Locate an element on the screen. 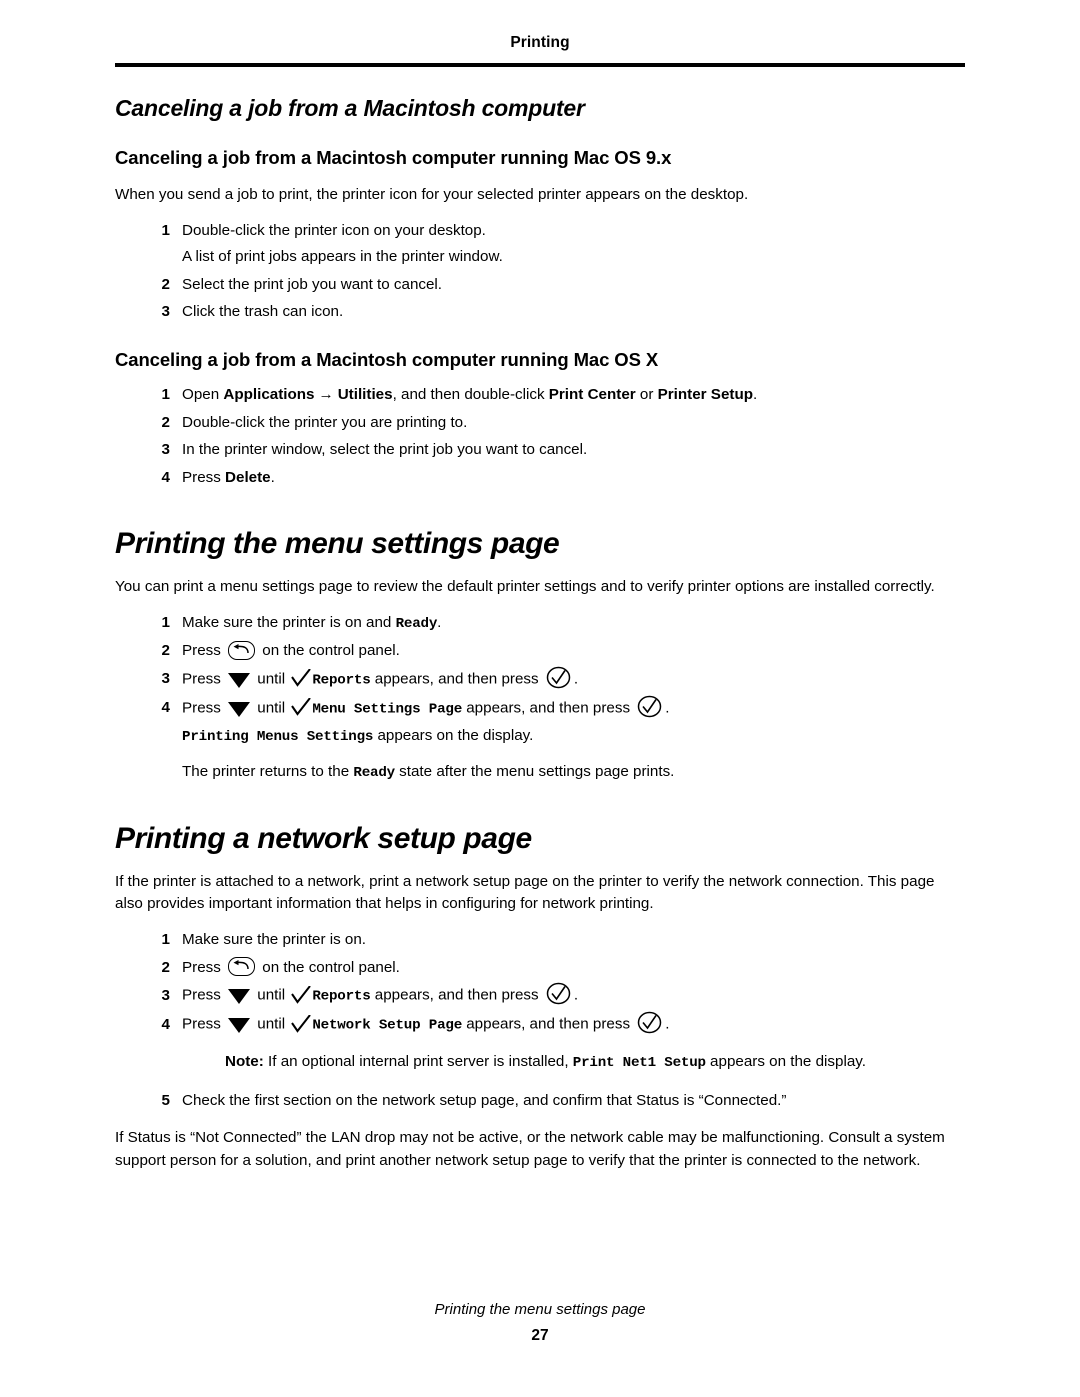 The height and width of the screenshot is (1397, 1080). step-text-part: Make sure the printer is on and is located at coordinates (289, 623).